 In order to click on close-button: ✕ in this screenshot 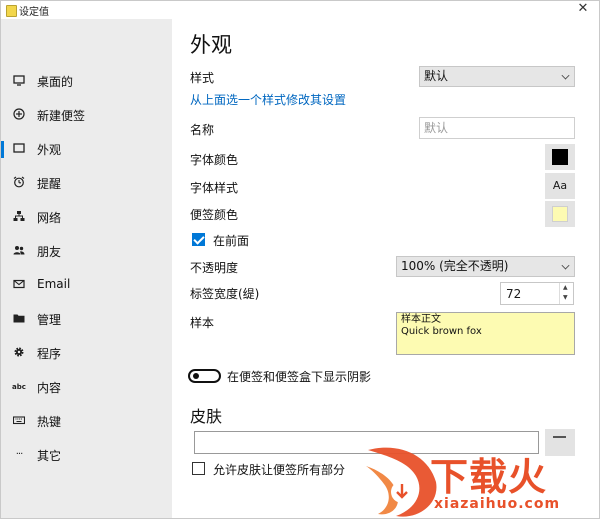, I will do `click(583, 9)`.